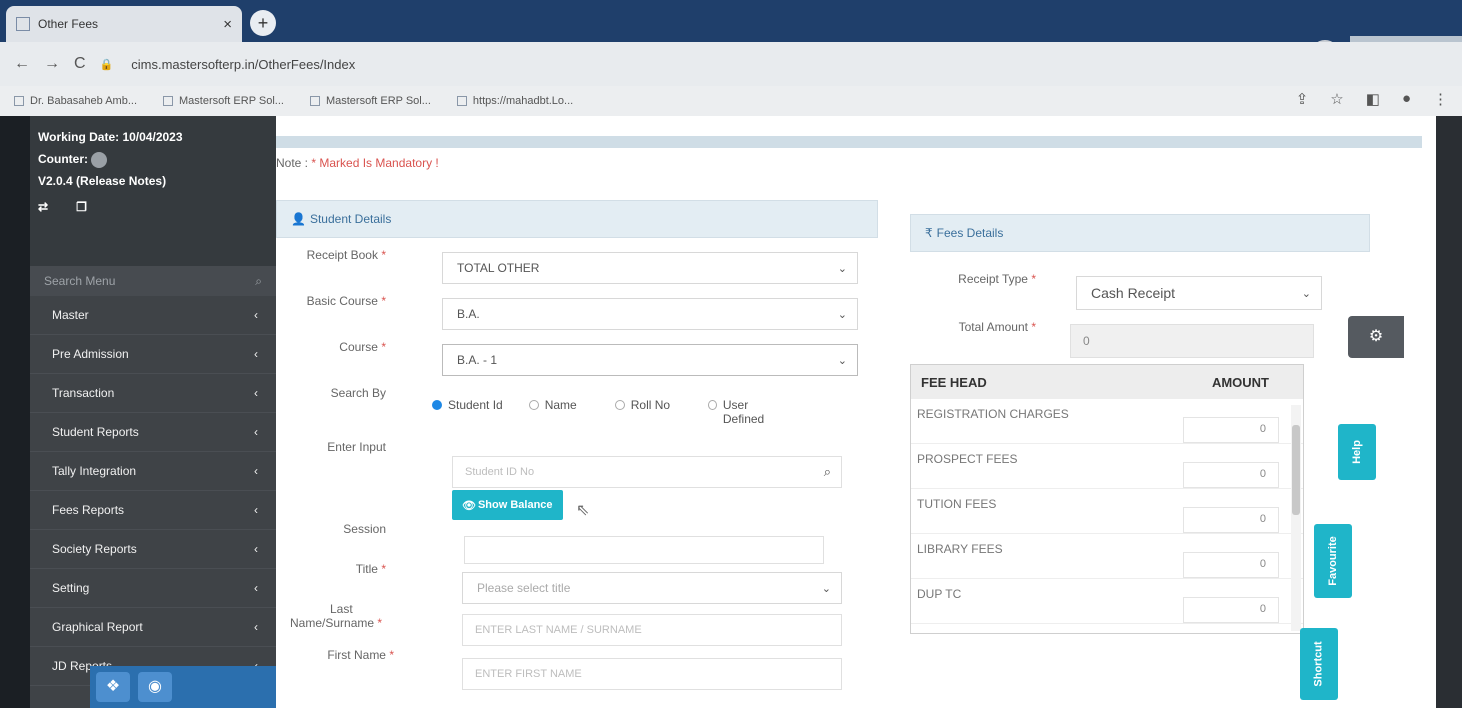  What do you see at coordinates (153, 354) in the screenshot?
I see `sidebar-item-pre-admission: Pre Admission ‹` at bounding box center [153, 354].